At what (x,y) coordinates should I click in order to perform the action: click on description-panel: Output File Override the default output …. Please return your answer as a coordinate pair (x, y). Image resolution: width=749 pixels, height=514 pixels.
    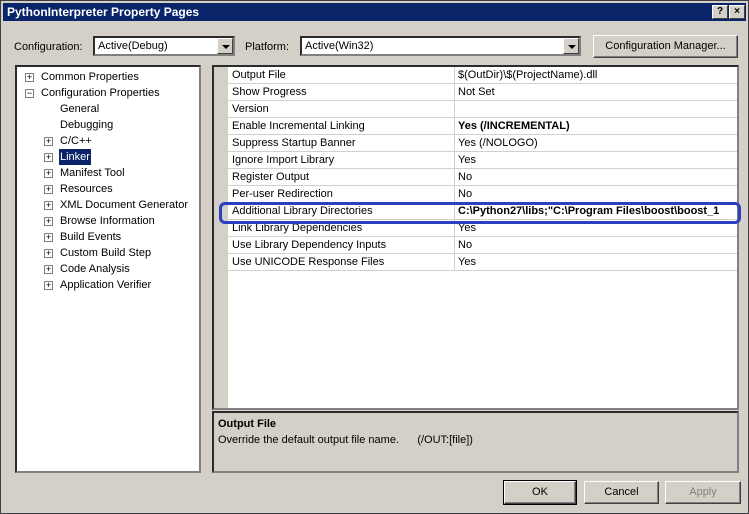
    Looking at the image, I should click on (475, 442).